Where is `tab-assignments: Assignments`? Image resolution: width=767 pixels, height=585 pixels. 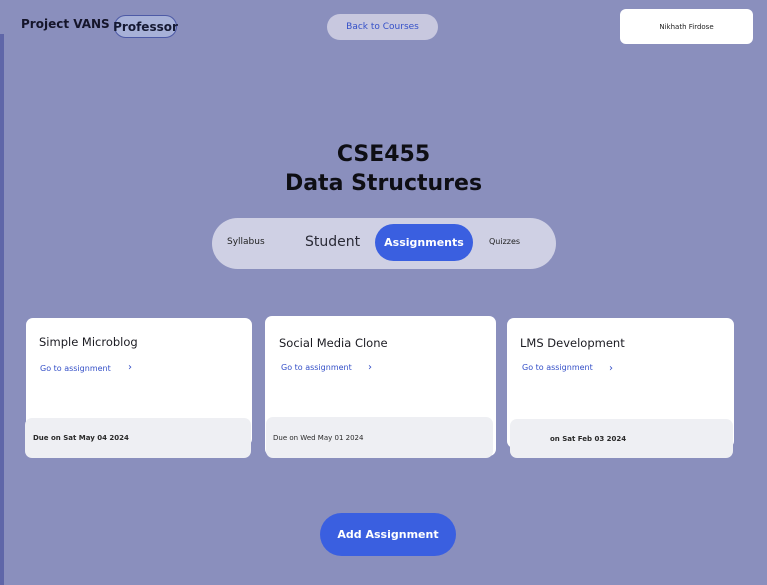
tab-assignments: Assignments is located at coordinates (424, 242).